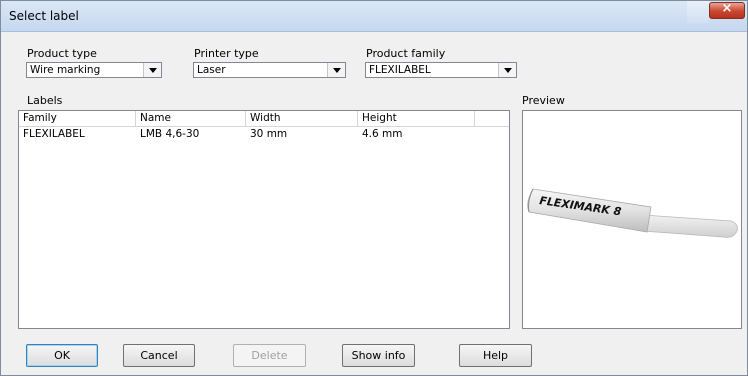 The height and width of the screenshot is (376, 748). Describe the element at coordinates (65, 70) in the screenshot. I see `product-type-value: Wire marking` at that location.